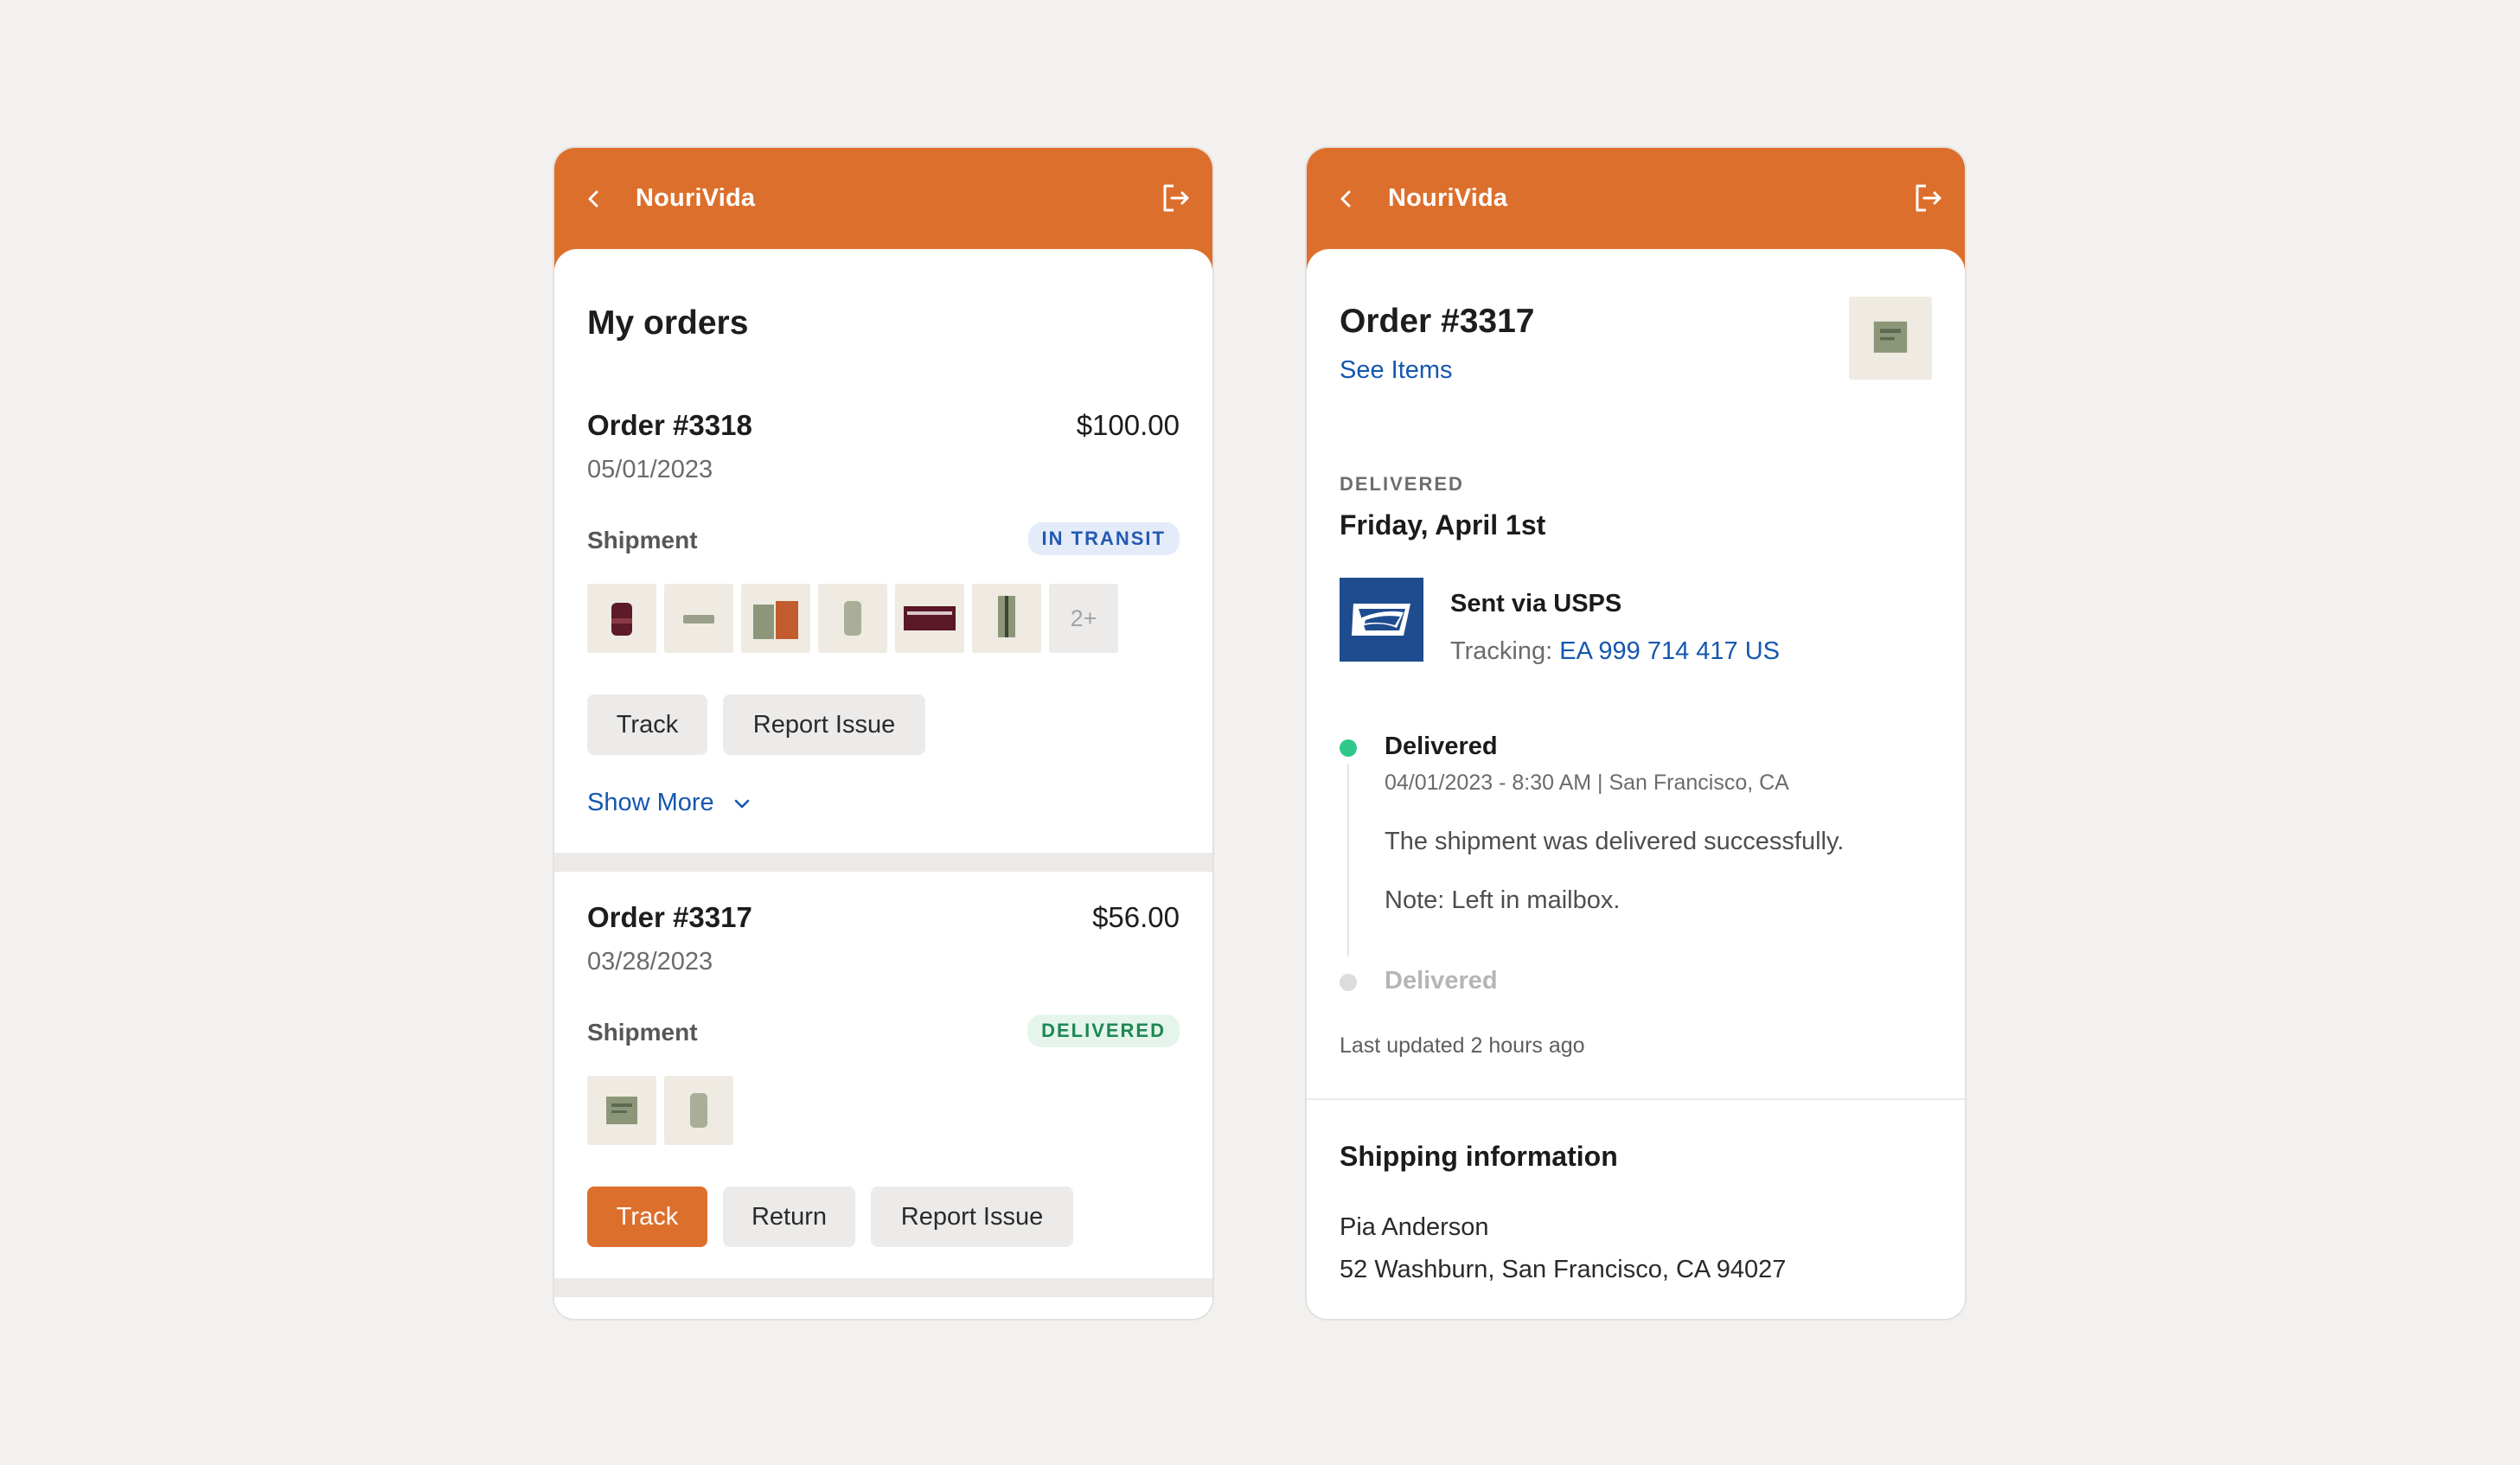  I want to click on order-title: Order #3317, so click(1438, 321).